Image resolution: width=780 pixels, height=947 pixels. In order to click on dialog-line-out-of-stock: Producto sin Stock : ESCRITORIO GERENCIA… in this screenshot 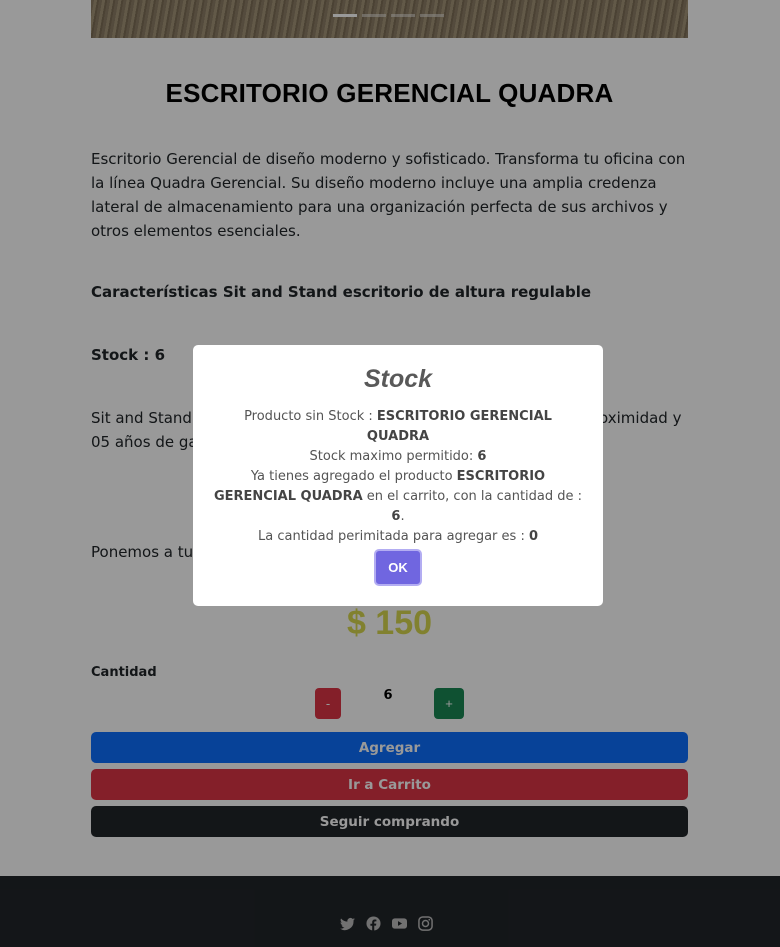, I will do `click(398, 426)`.